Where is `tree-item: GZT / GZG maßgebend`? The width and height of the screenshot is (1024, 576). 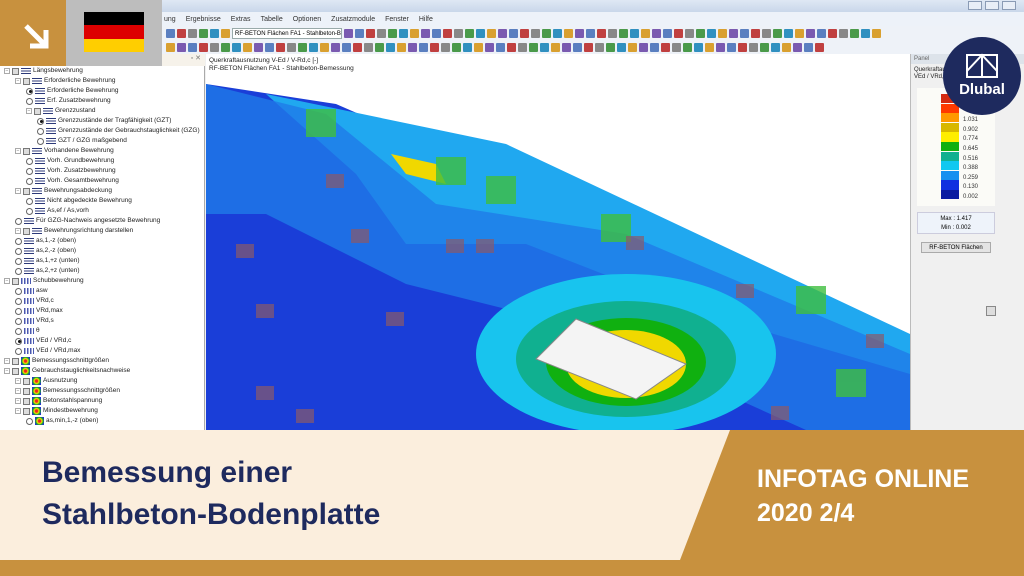
tree-item: GZT / GZG maßgebend is located at coordinates (102, 141).